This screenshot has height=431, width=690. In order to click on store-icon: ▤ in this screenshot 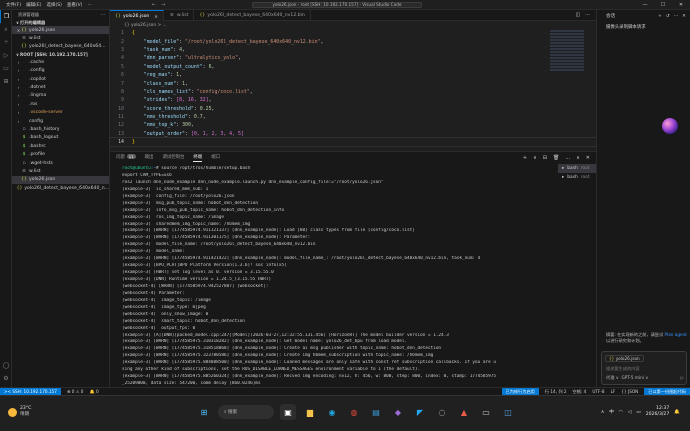, I will do `click(376, 412)`.